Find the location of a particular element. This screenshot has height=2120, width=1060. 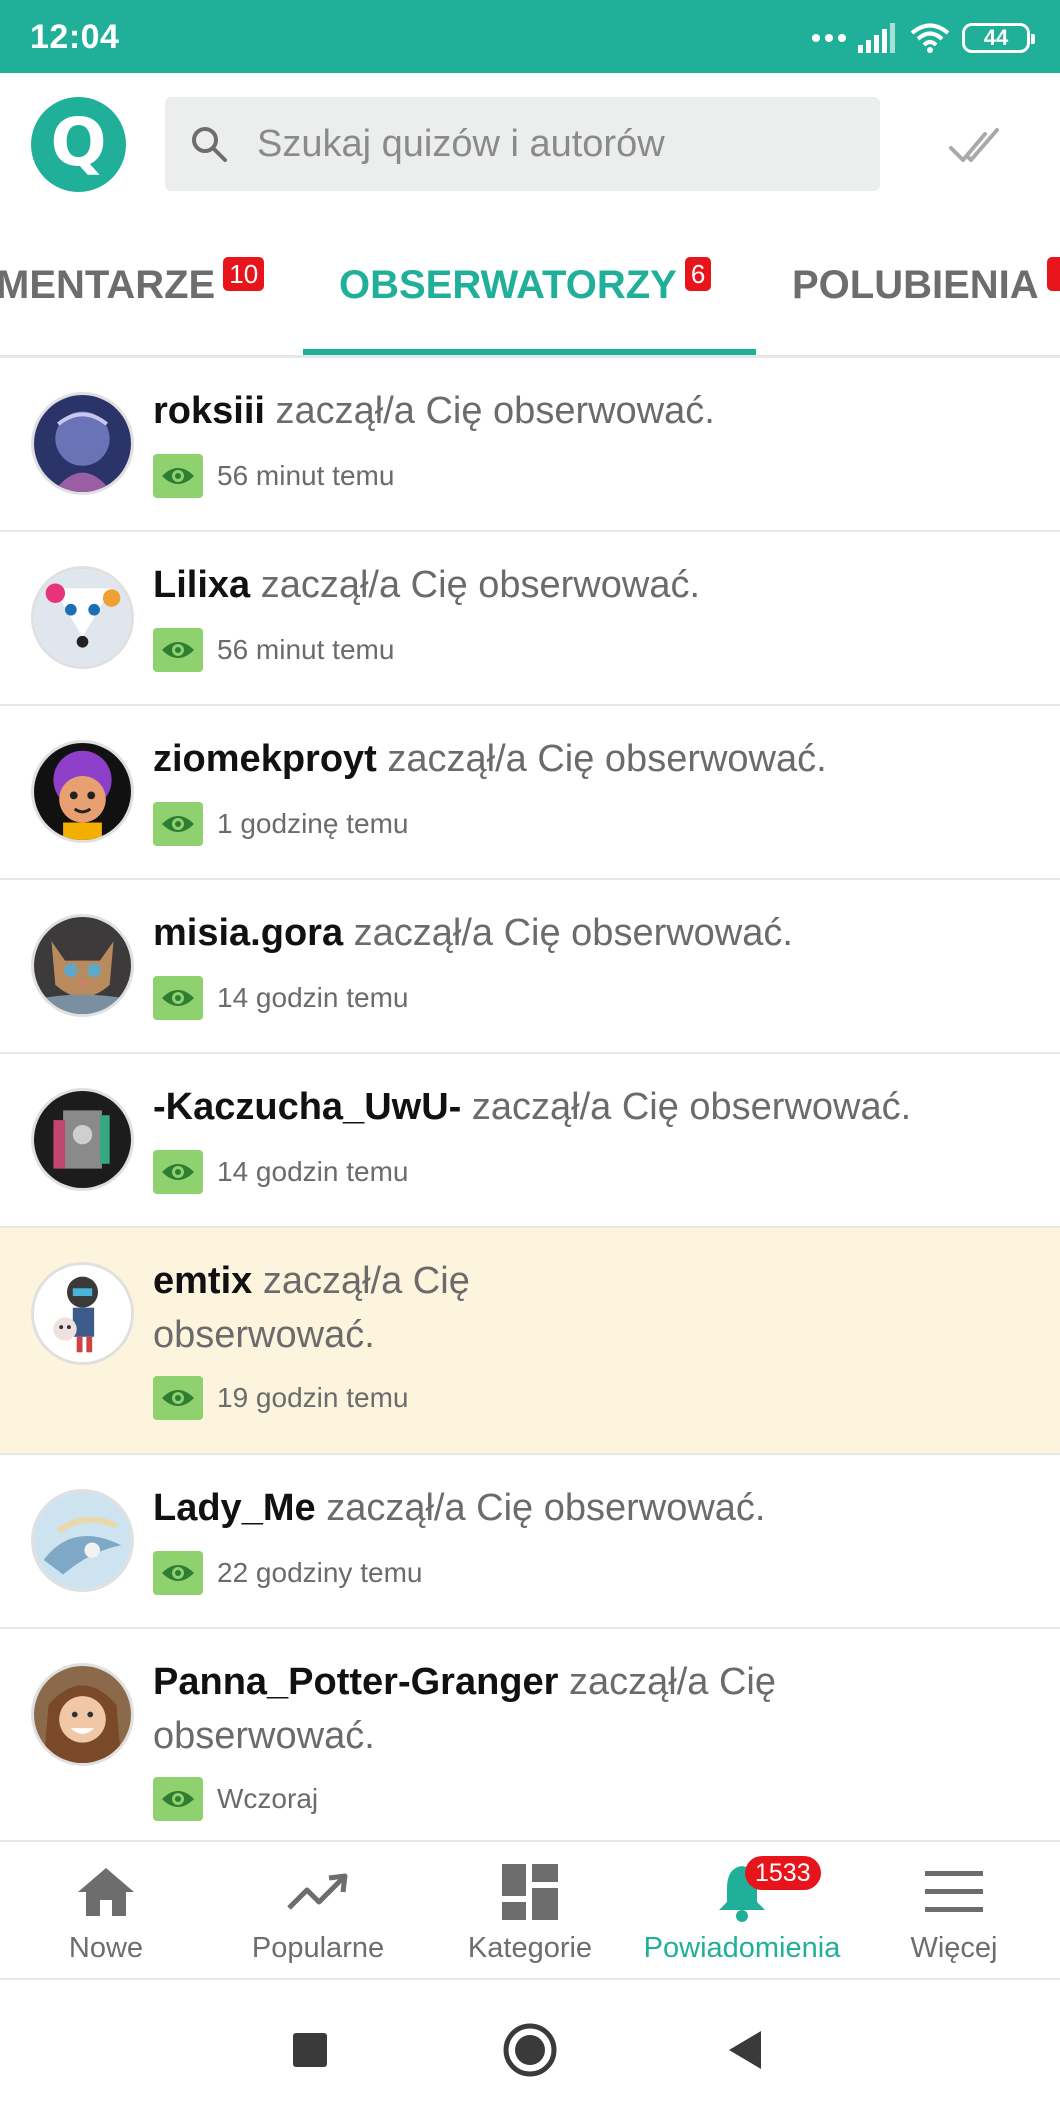

battery-icon: 44 is located at coordinates (998, 38).